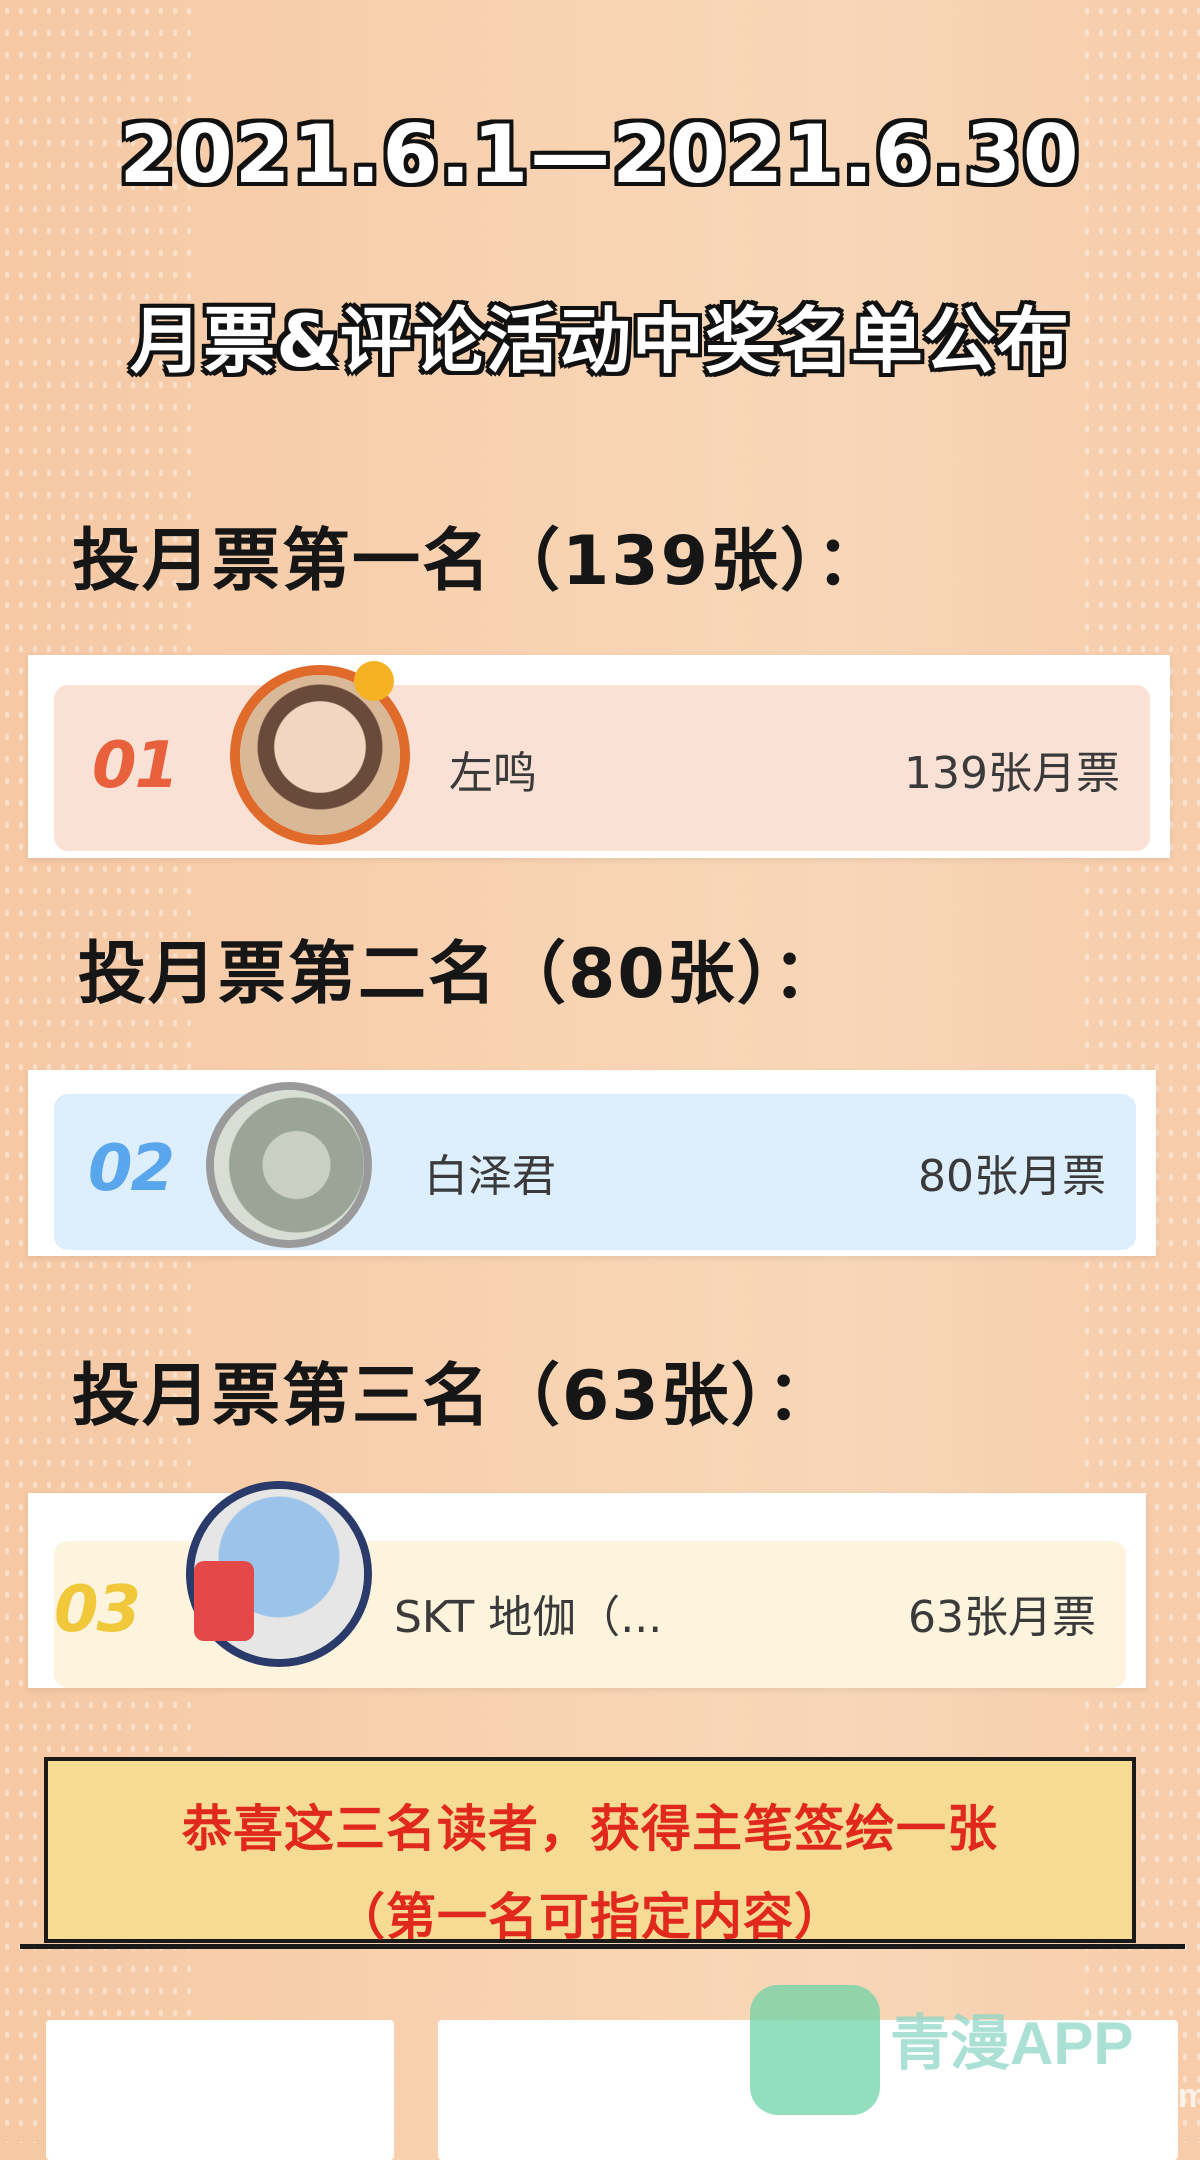 This screenshot has width=1200, height=2160. I want to click on date-range-title: 2021.6.1—2021.6.30, so click(600, 154).